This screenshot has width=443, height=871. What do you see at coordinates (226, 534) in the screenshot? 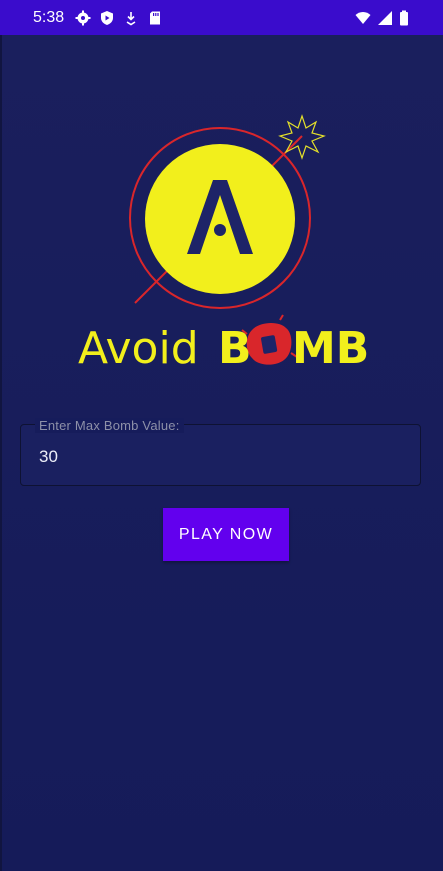
I see `play-now-button: PLAY NOW` at bounding box center [226, 534].